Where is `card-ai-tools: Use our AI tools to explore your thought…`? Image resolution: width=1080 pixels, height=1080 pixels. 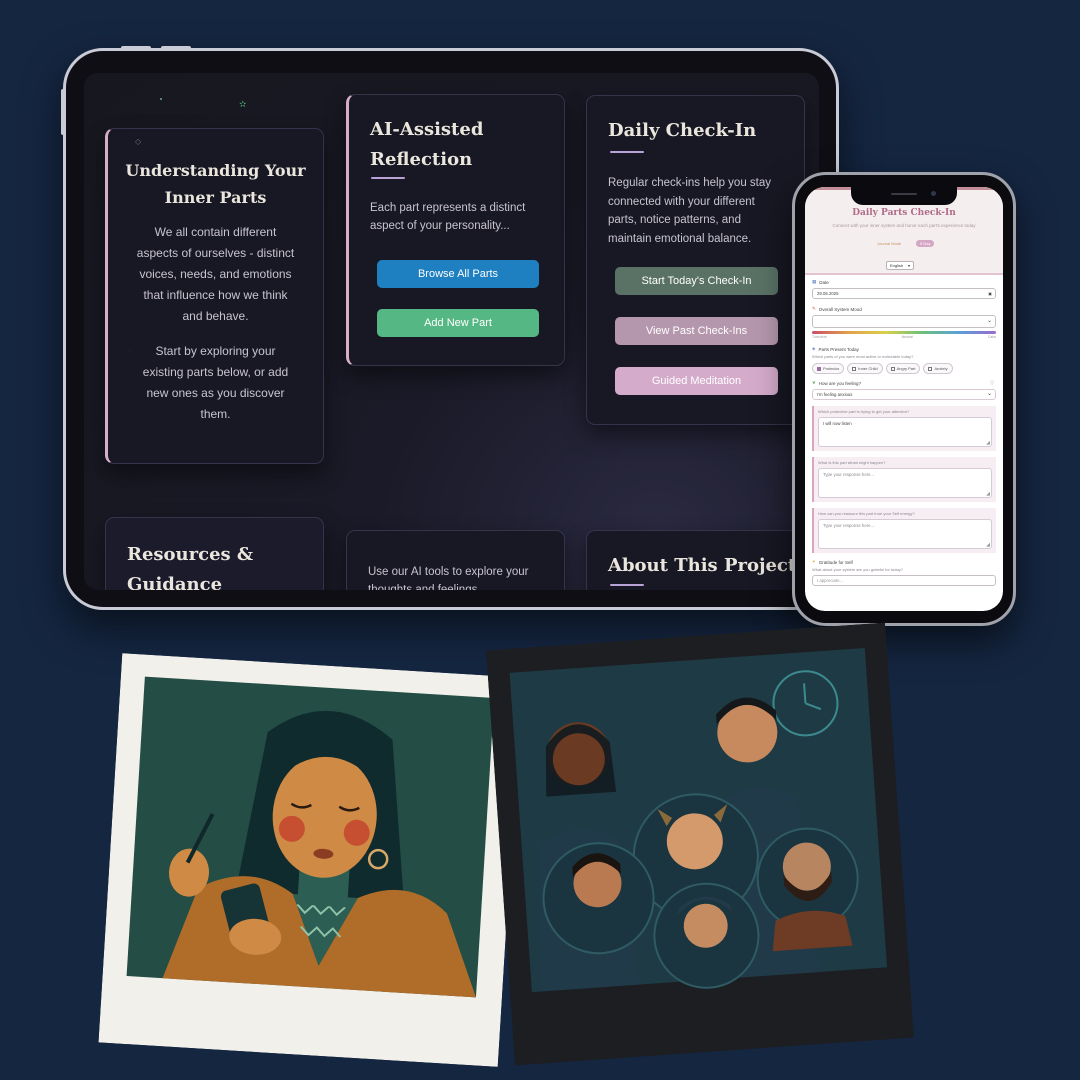
card-ai-tools: Use our AI tools to explore your thought… is located at coordinates (455, 560).